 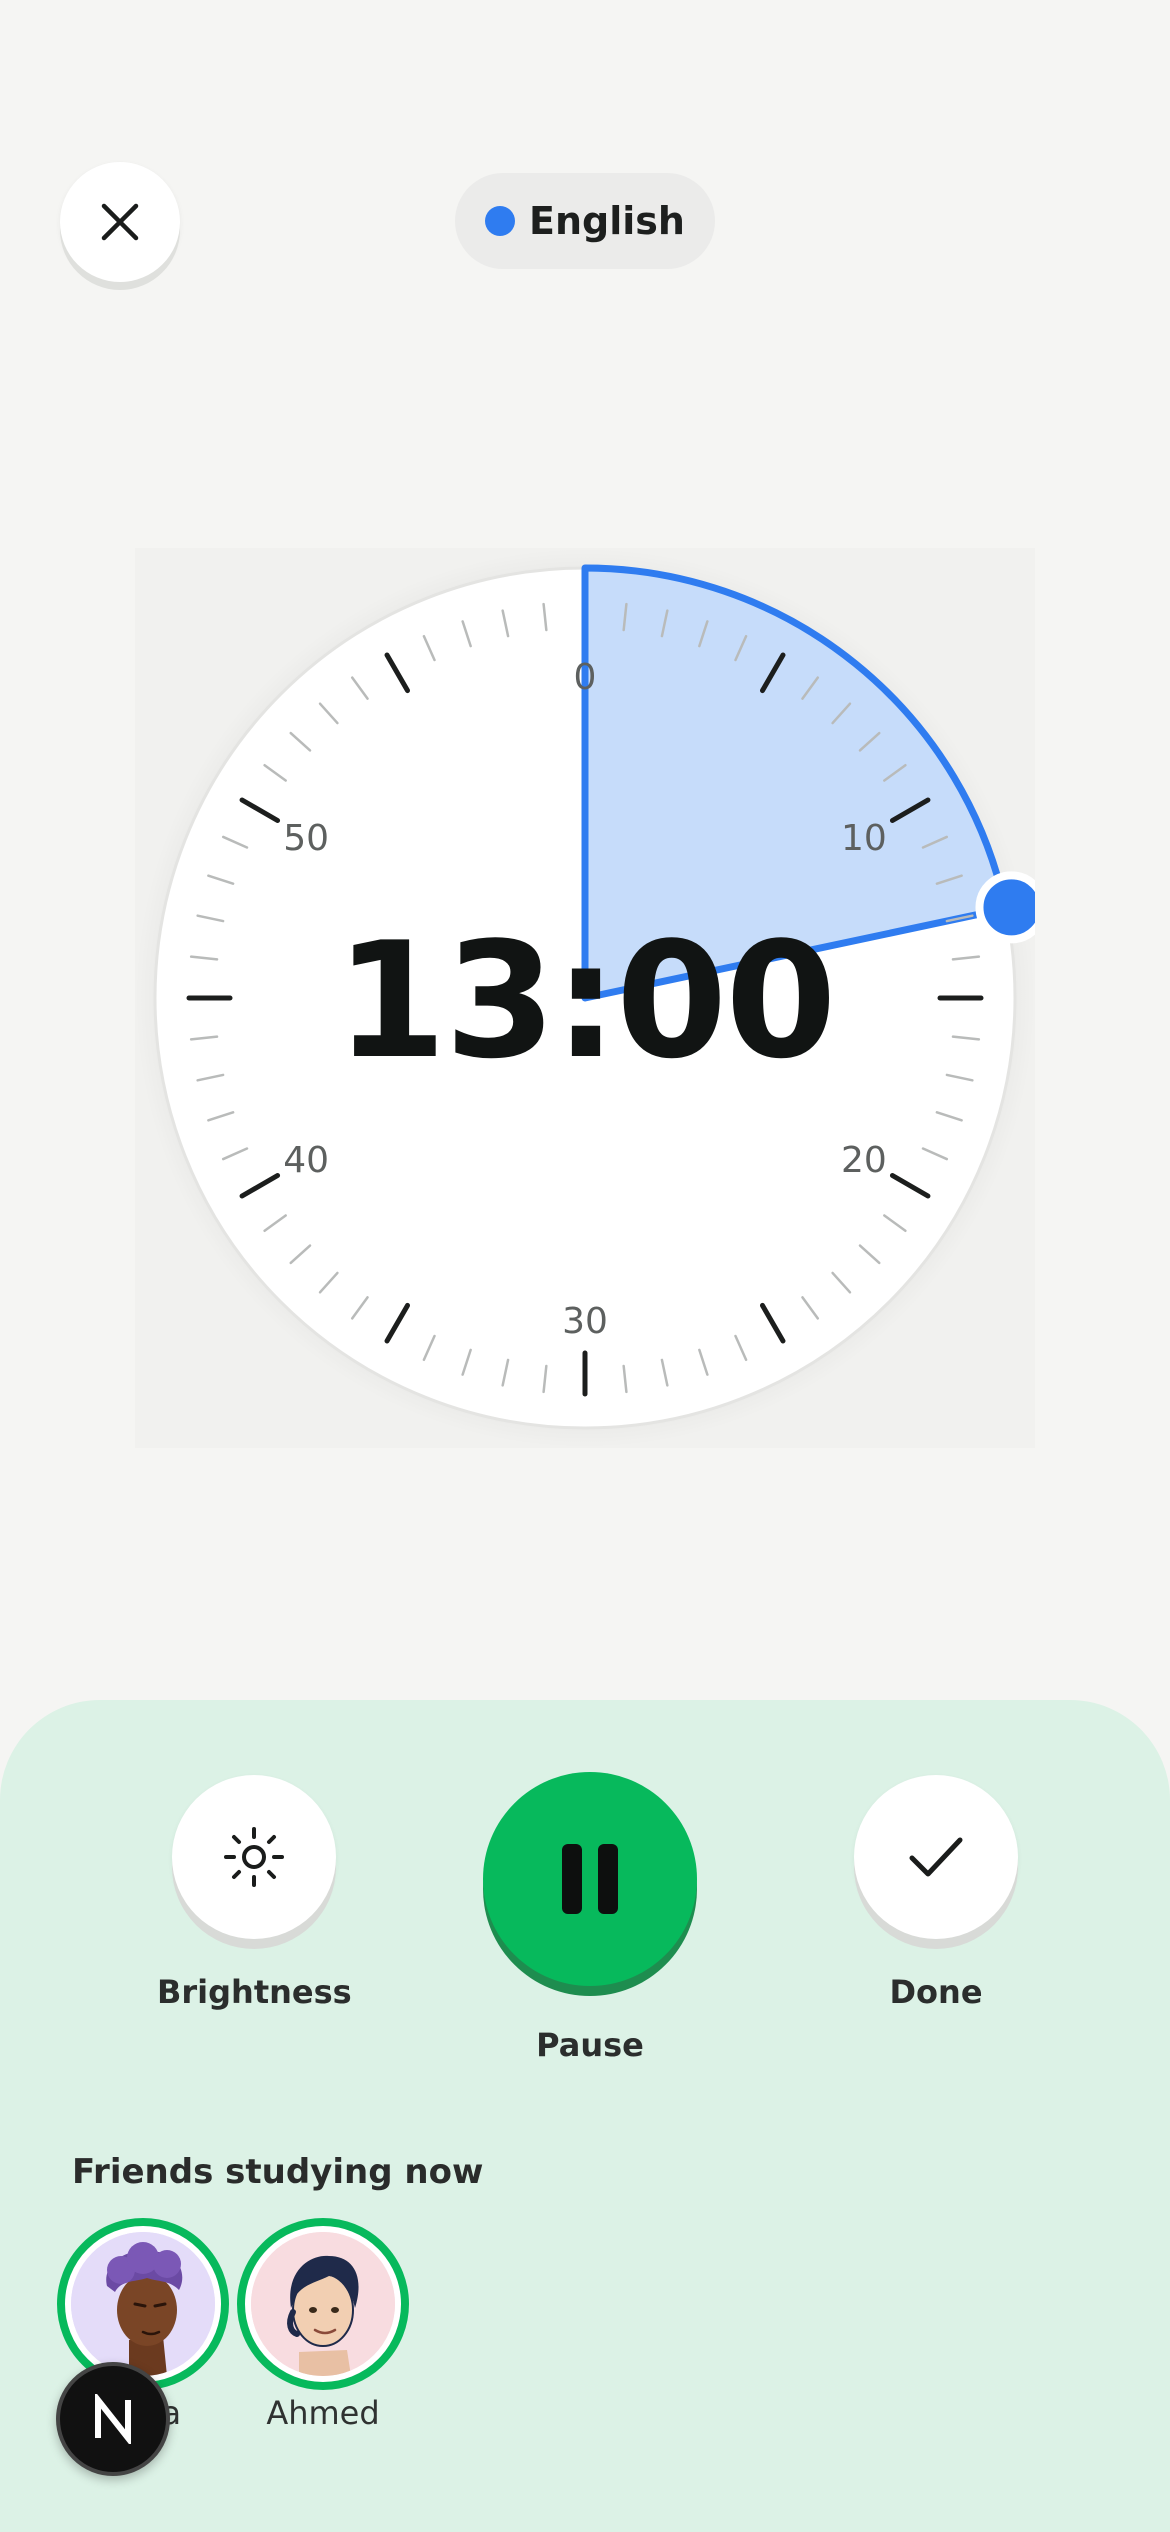 I want to click on n-badge-button: N, so click(x=113, y=2419).